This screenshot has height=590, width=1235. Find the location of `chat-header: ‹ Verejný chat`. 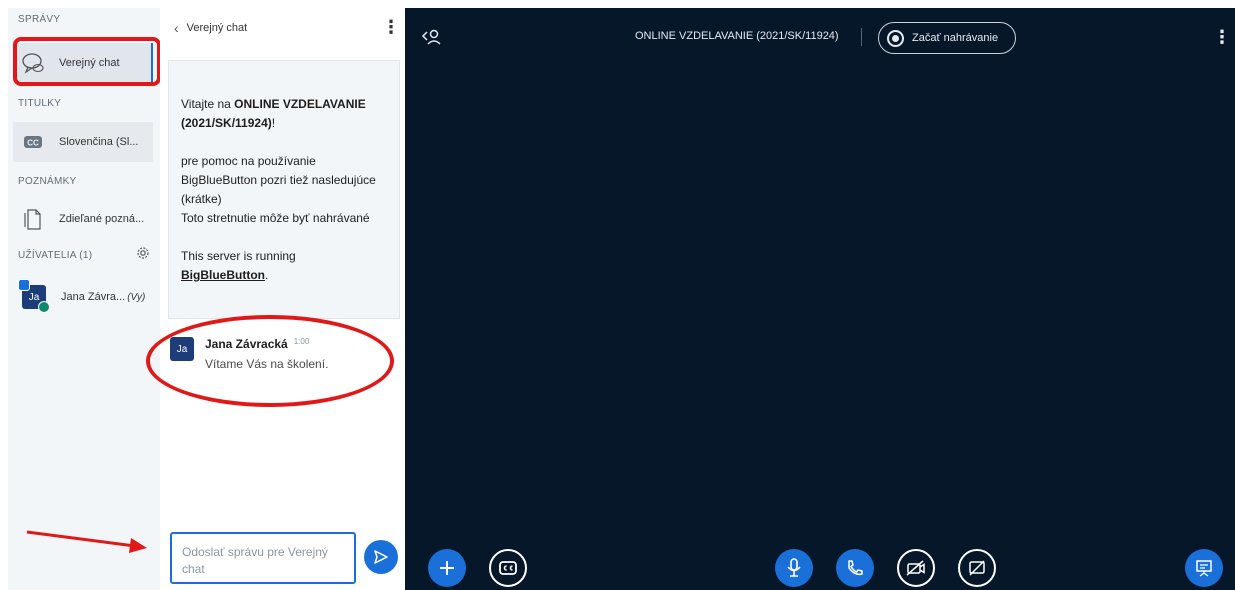

chat-header: ‹ Verejný chat is located at coordinates (210, 28).